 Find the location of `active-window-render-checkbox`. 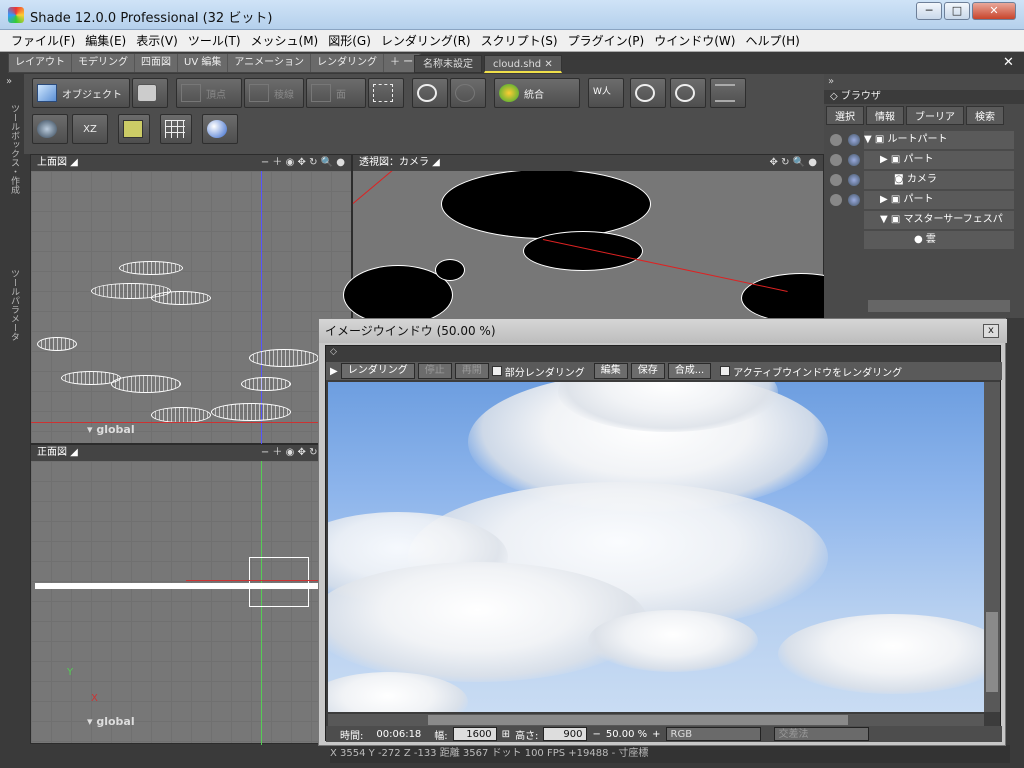

active-window-render-checkbox is located at coordinates (725, 371).